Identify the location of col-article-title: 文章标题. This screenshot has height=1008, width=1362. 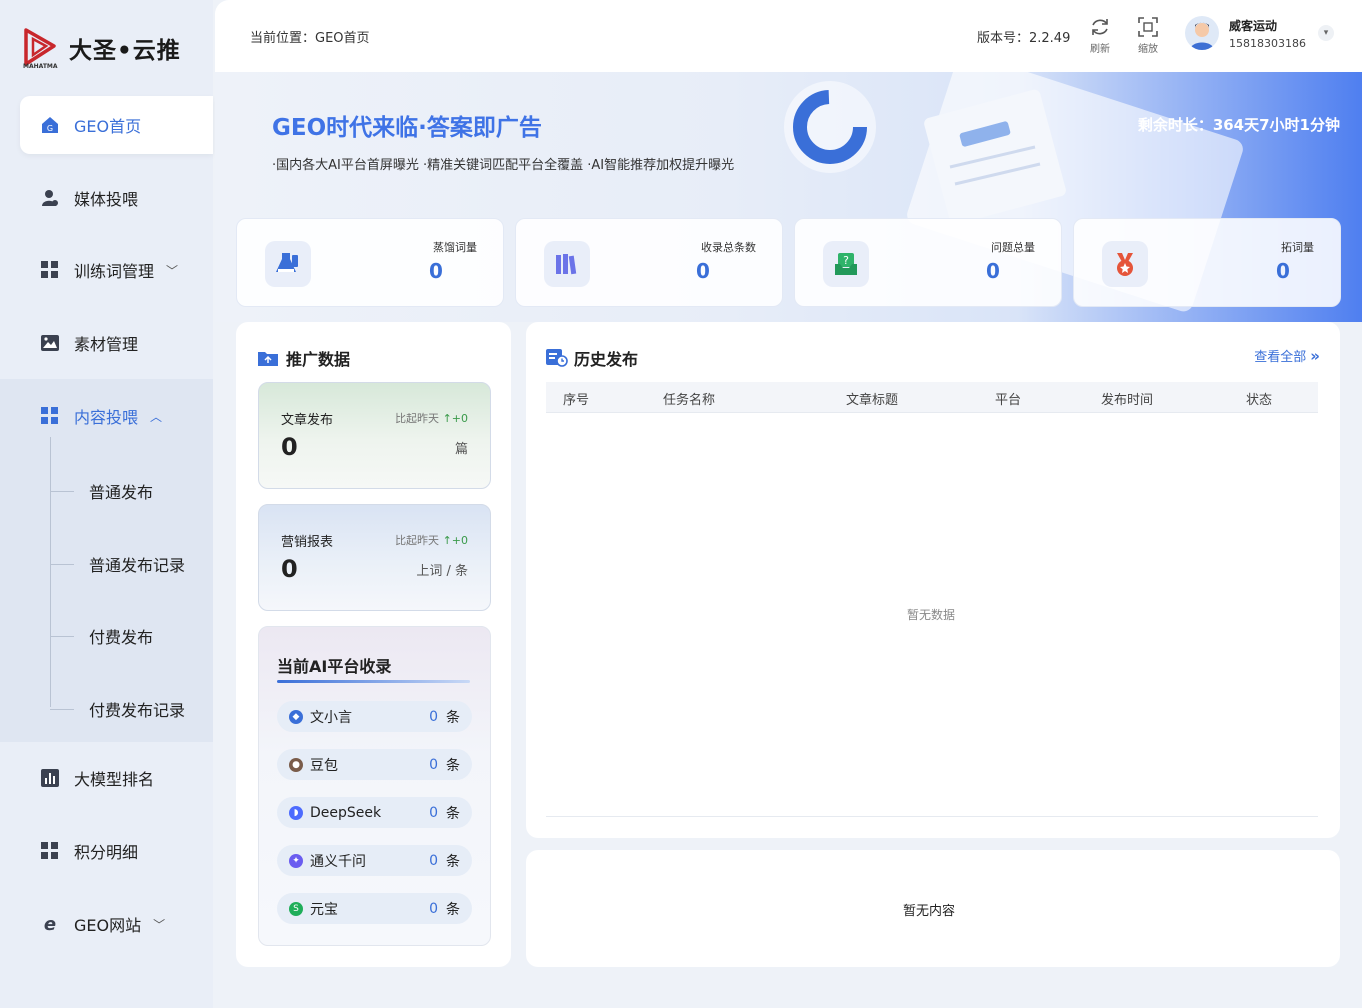
(872, 400).